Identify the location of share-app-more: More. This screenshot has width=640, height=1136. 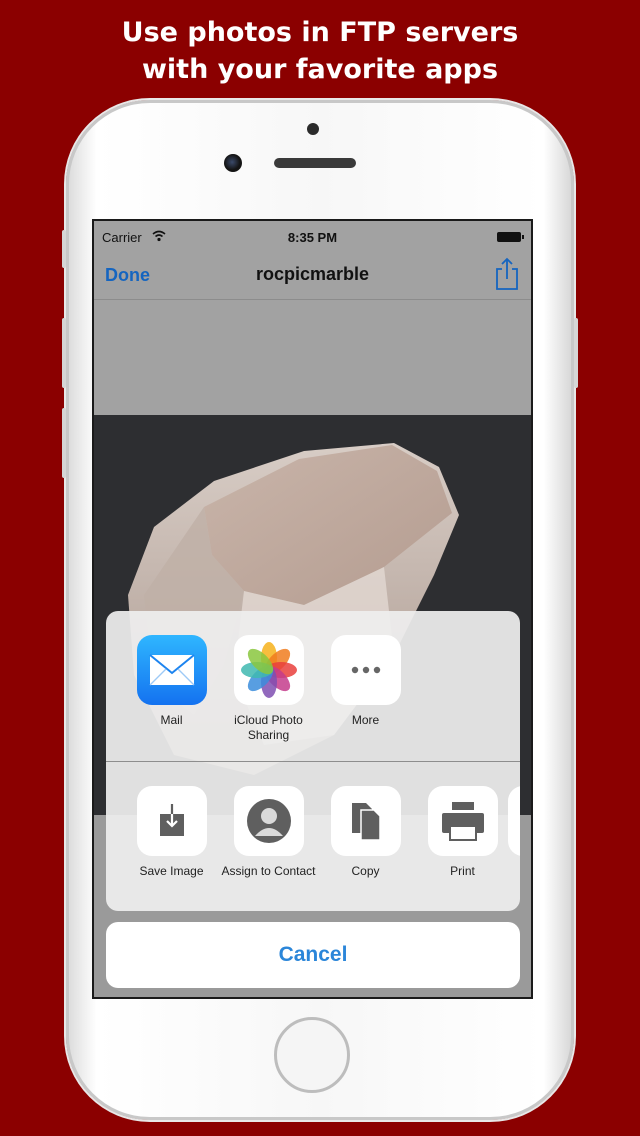
(365, 681).